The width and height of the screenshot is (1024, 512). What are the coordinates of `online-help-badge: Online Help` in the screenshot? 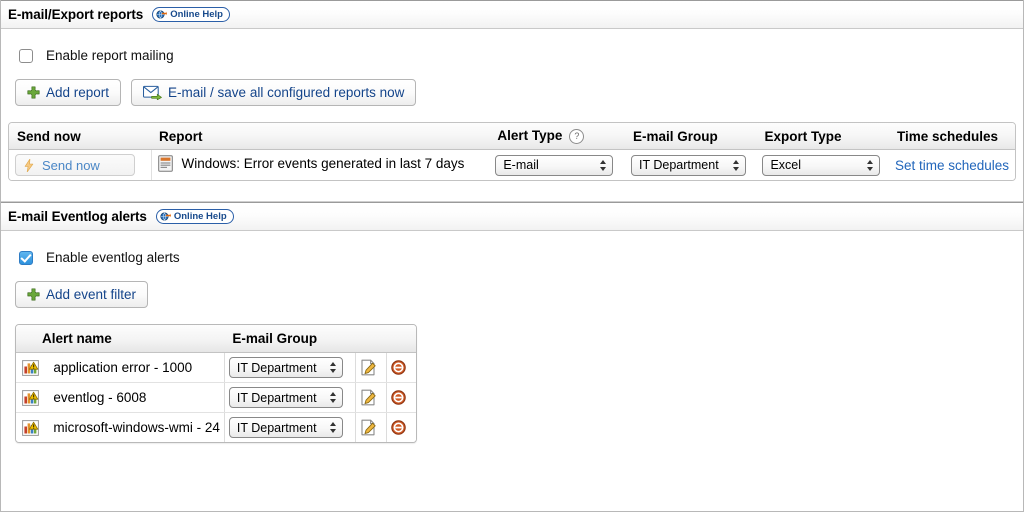 It's located at (191, 14).